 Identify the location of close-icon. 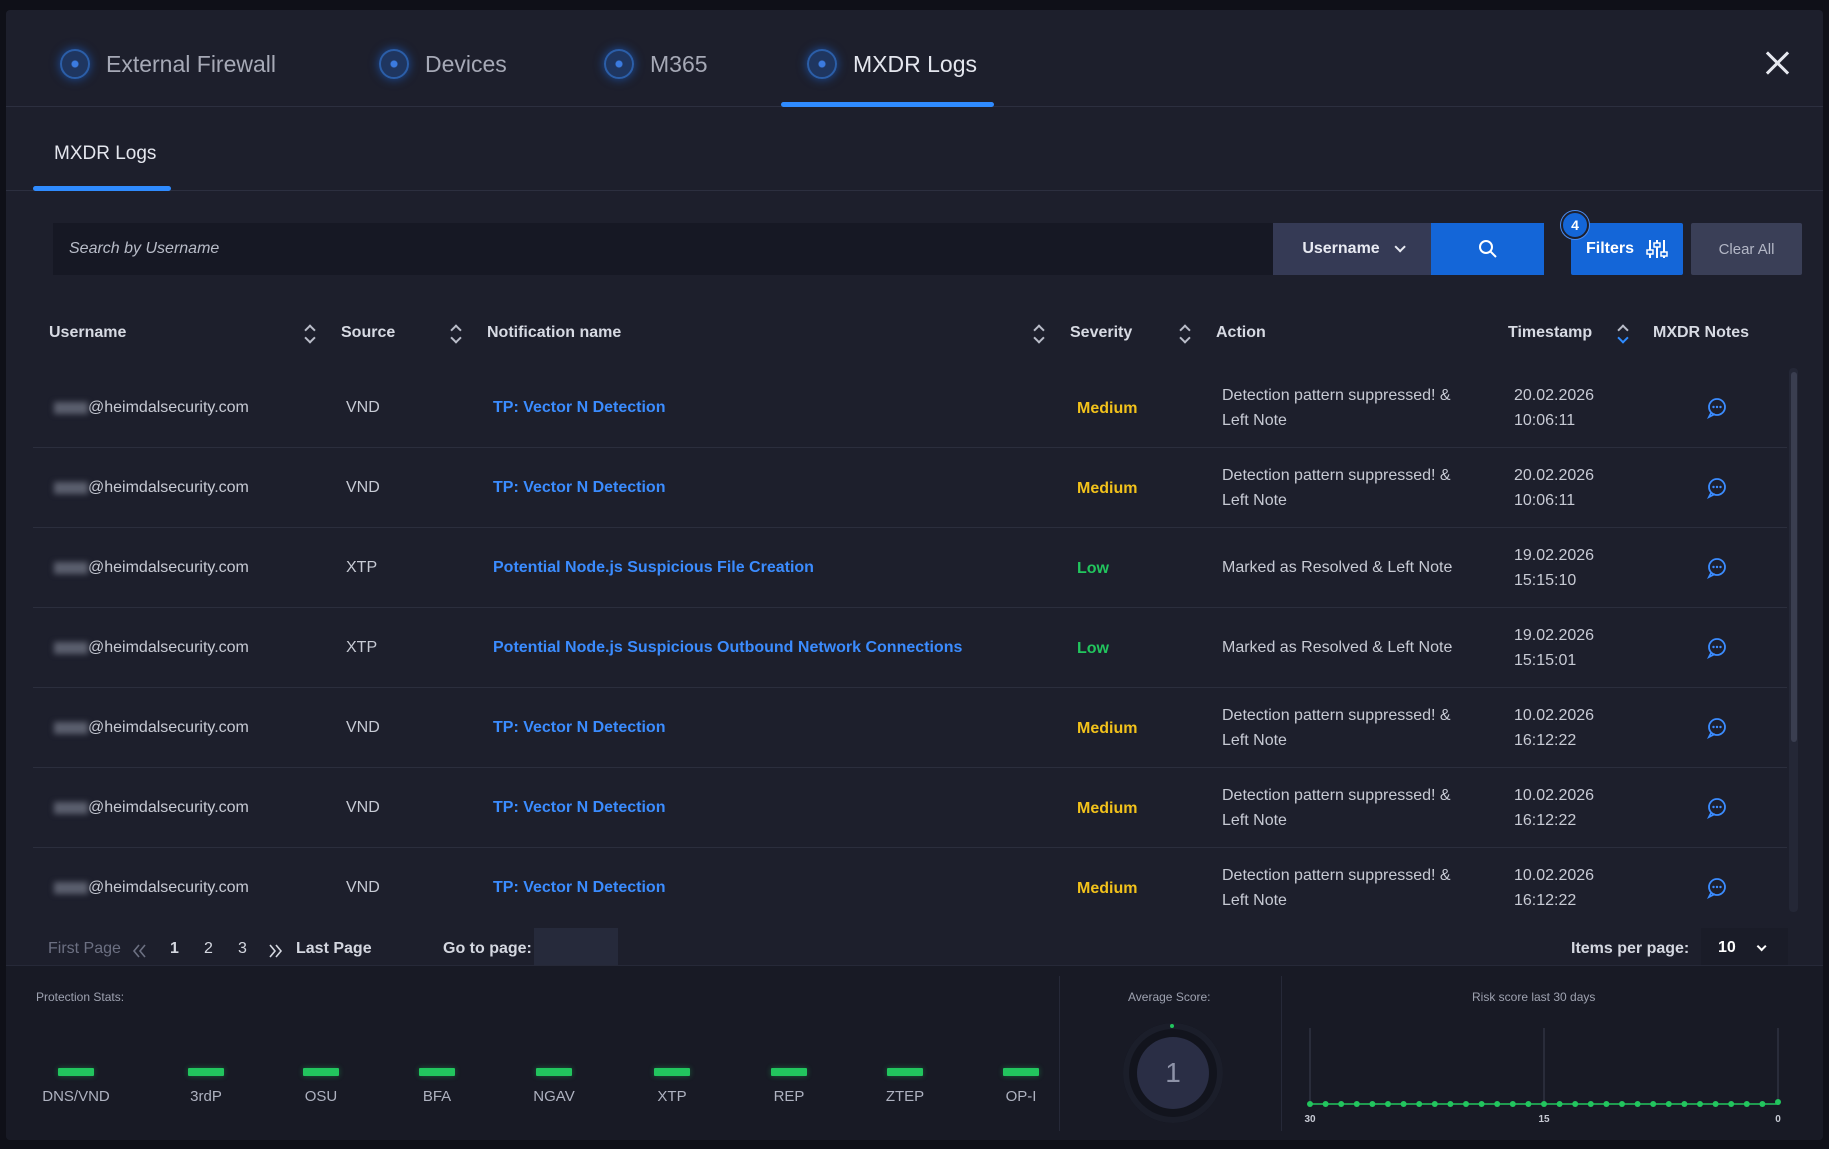
(1778, 63).